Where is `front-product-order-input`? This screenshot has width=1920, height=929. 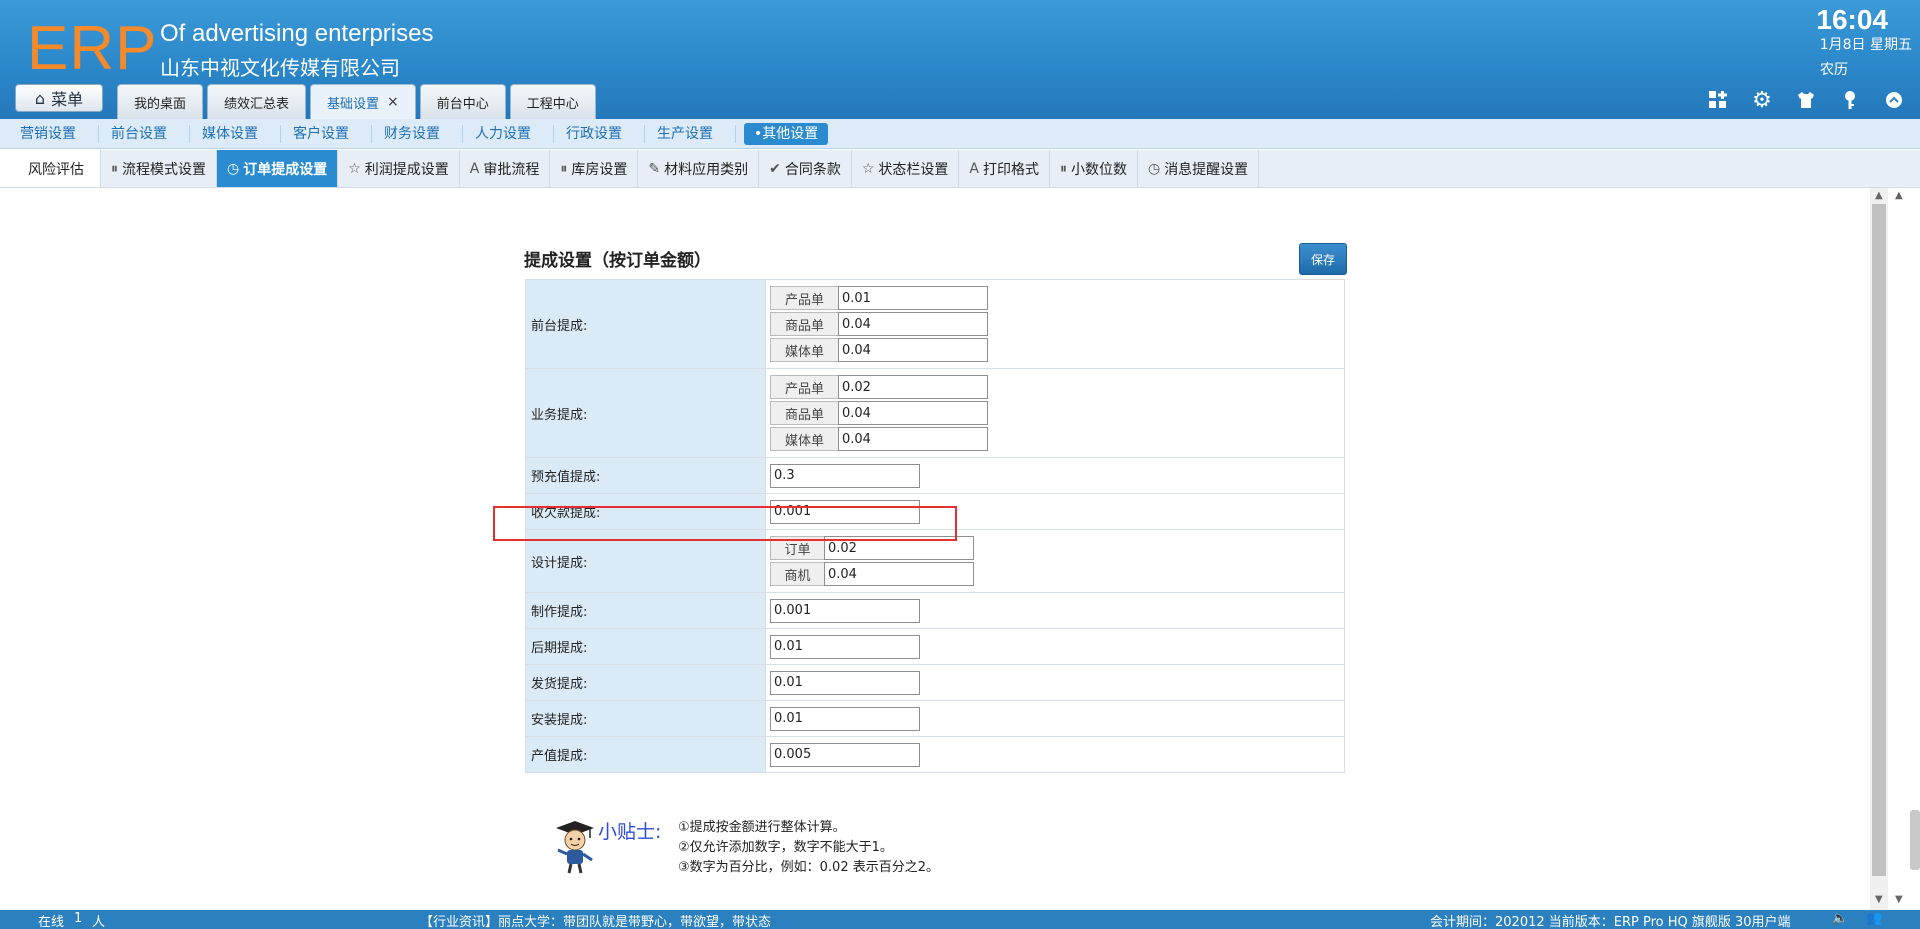 front-product-order-input is located at coordinates (913, 298).